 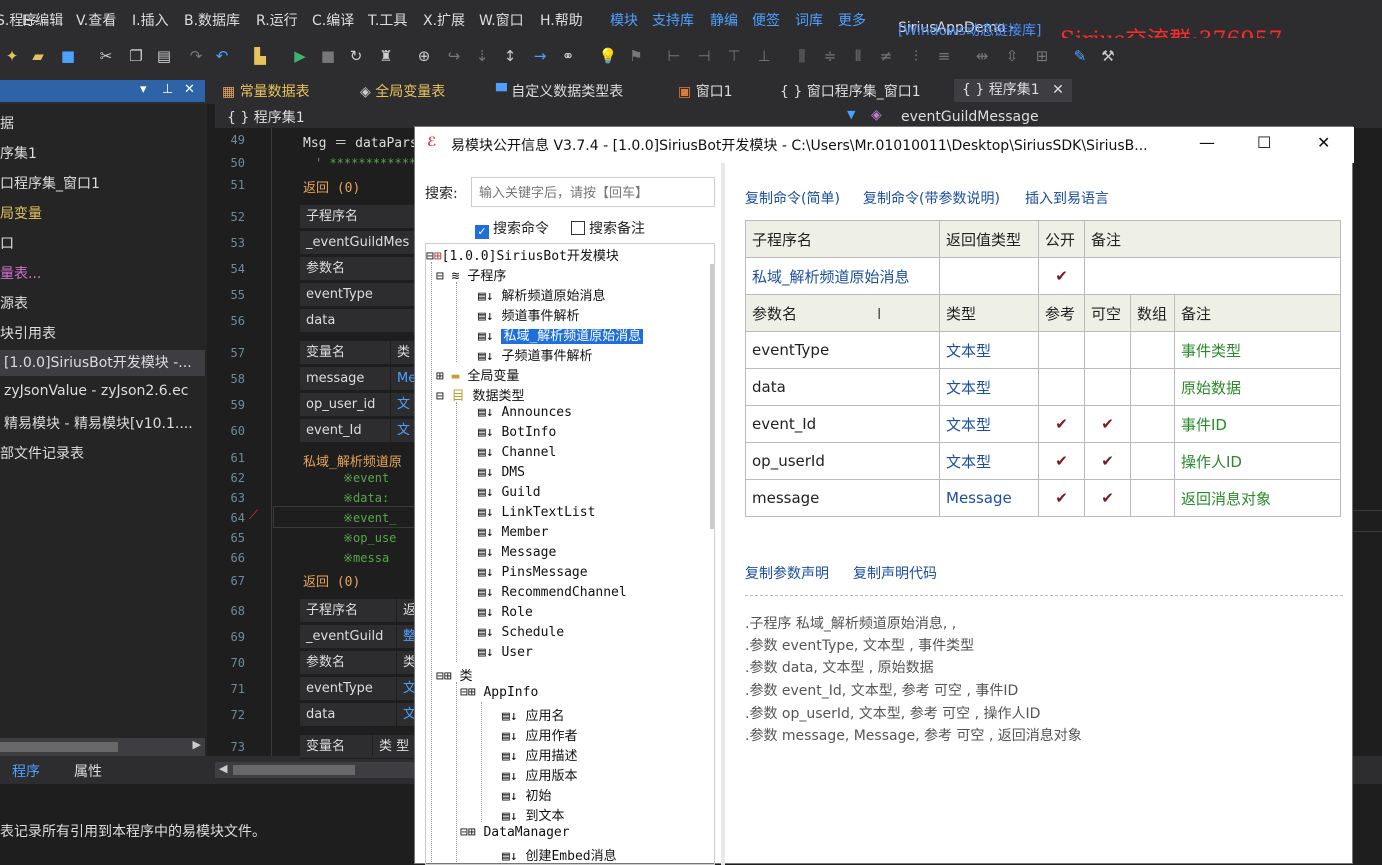 I want to click on project-item: 据, so click(x=7, y=123).